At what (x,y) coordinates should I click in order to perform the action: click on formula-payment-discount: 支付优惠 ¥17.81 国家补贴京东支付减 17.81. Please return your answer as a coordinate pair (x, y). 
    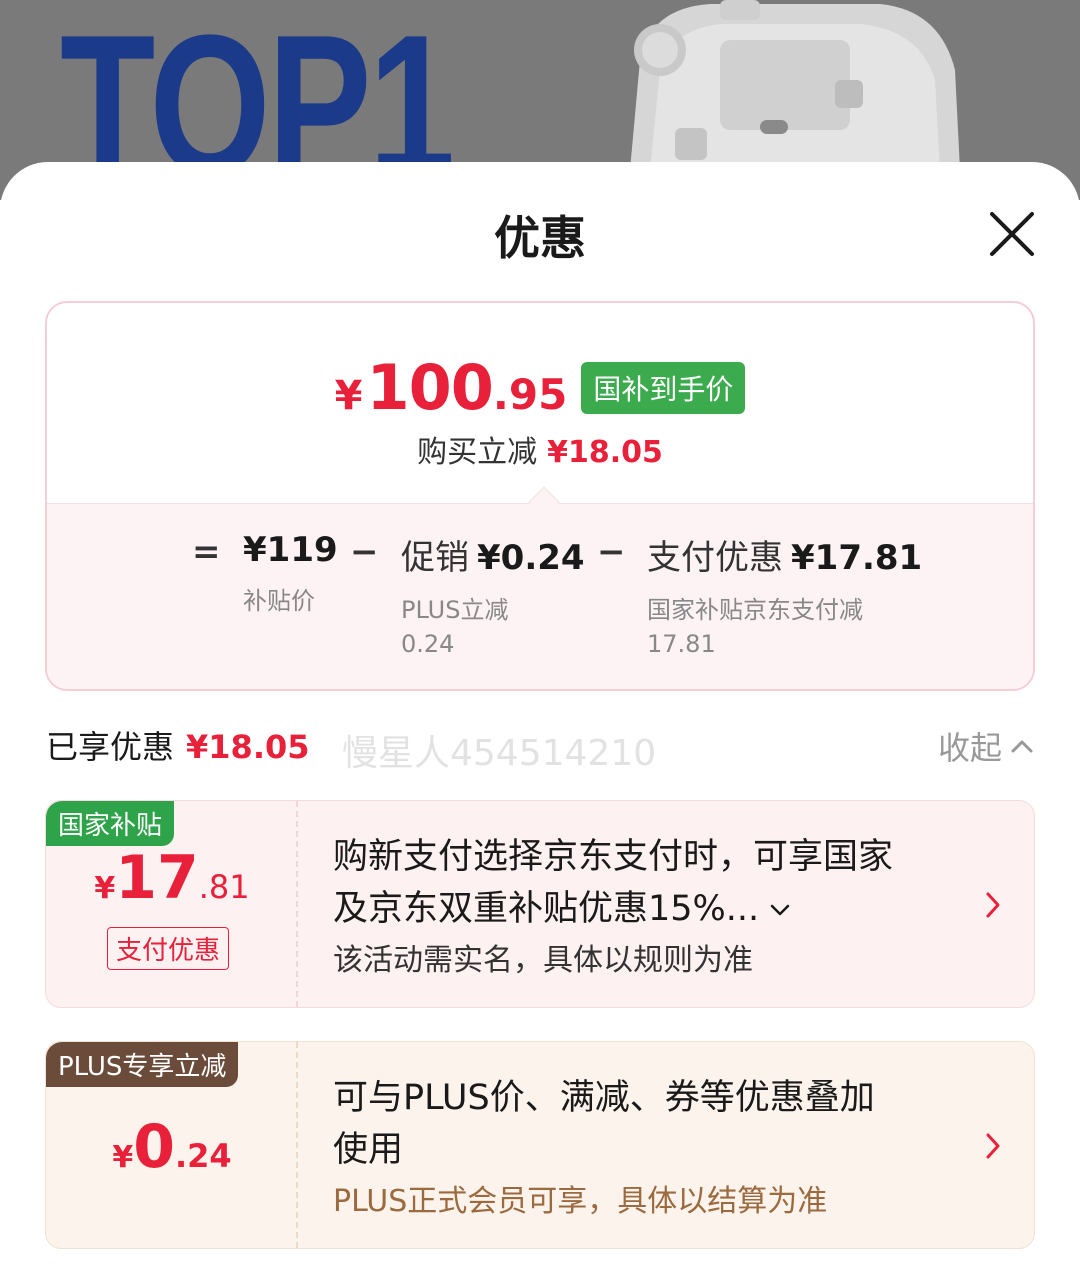
    Looking at the image, I should click on (784, 595).